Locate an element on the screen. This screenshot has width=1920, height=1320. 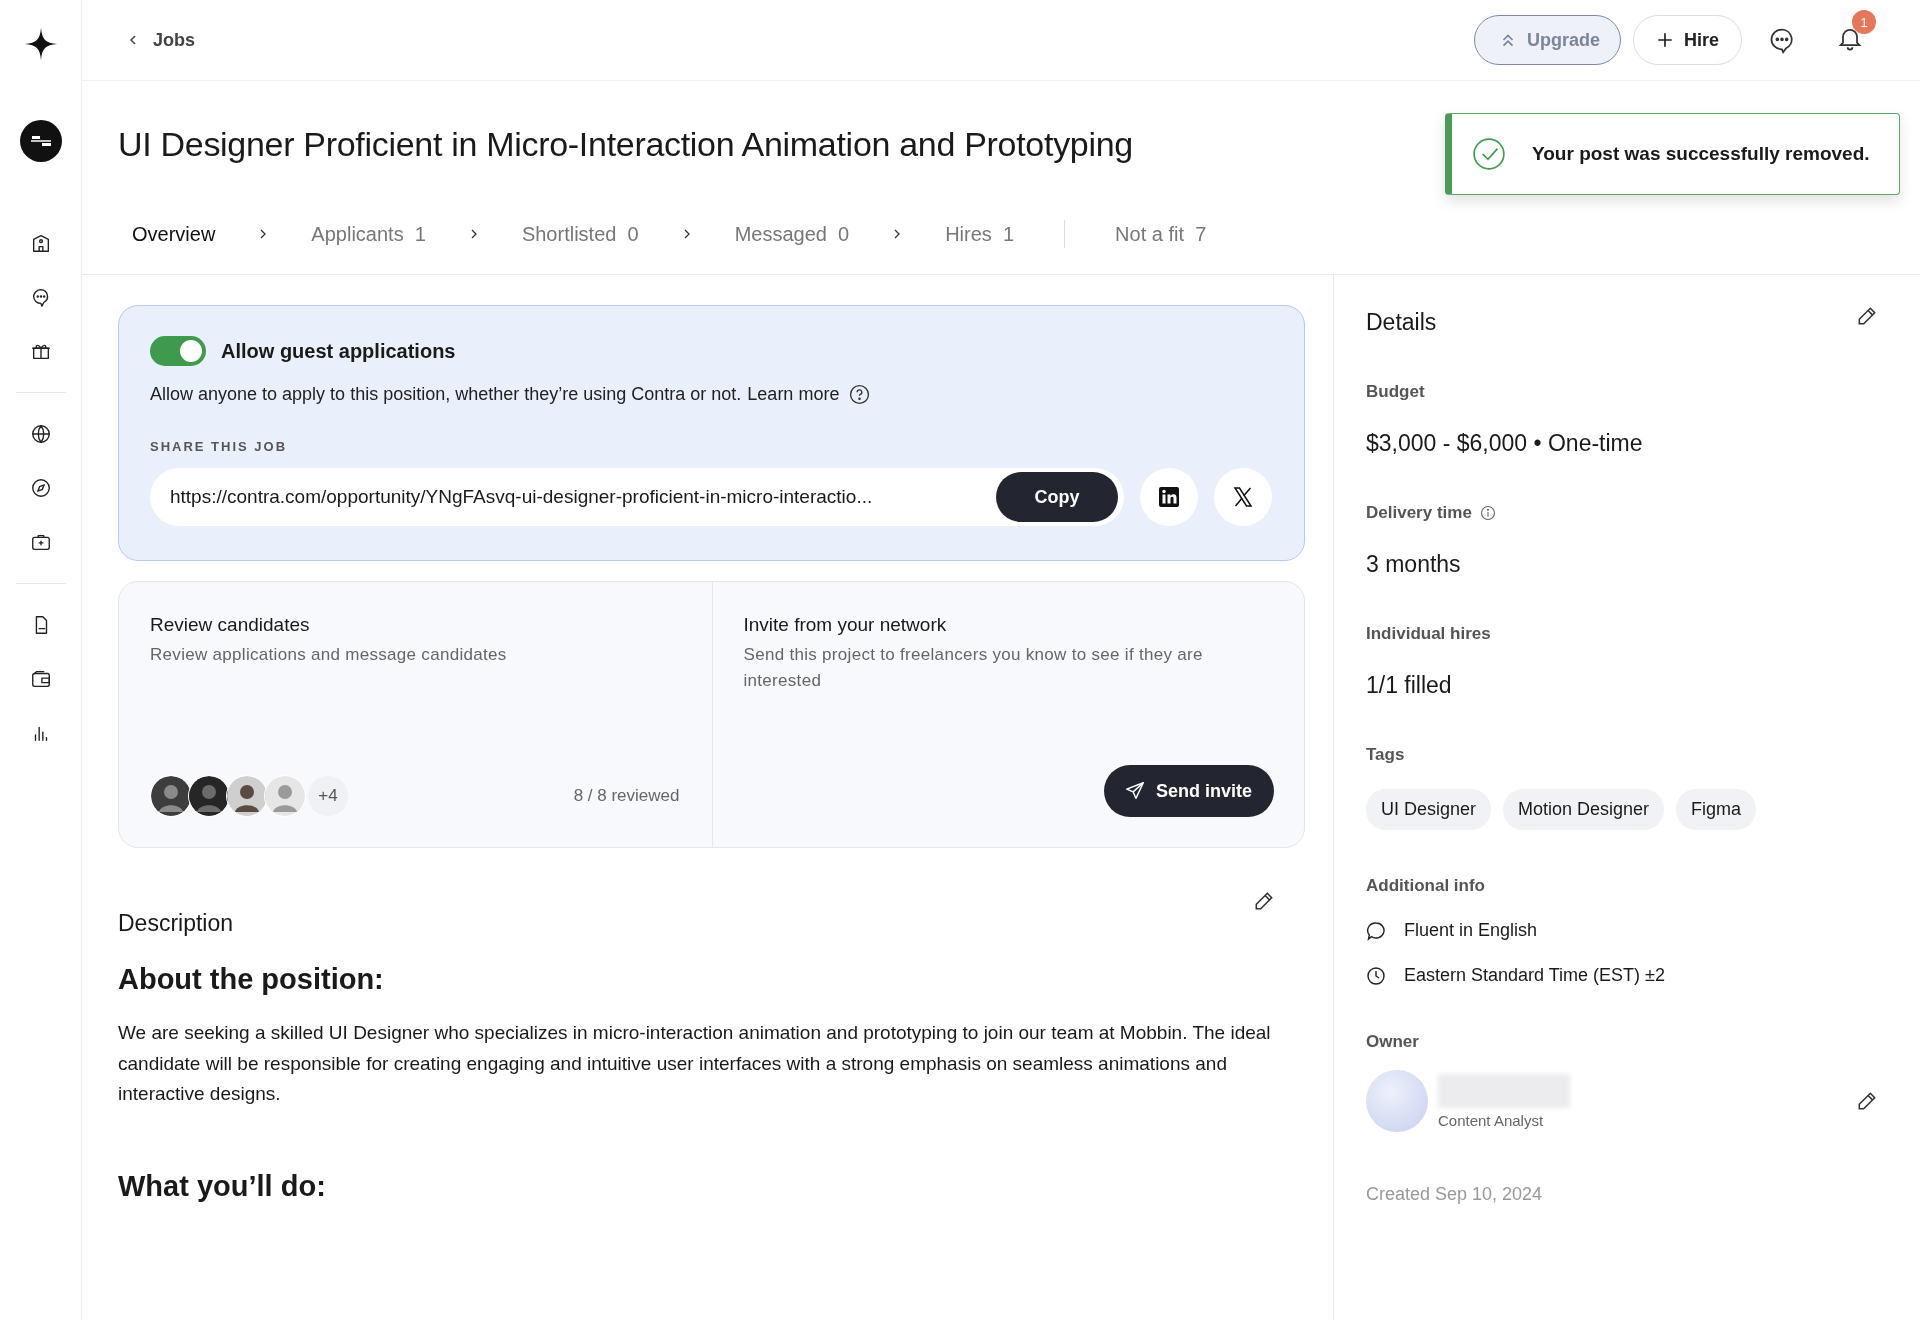
hire-button: Hire is located at coordinates (1687, 40).